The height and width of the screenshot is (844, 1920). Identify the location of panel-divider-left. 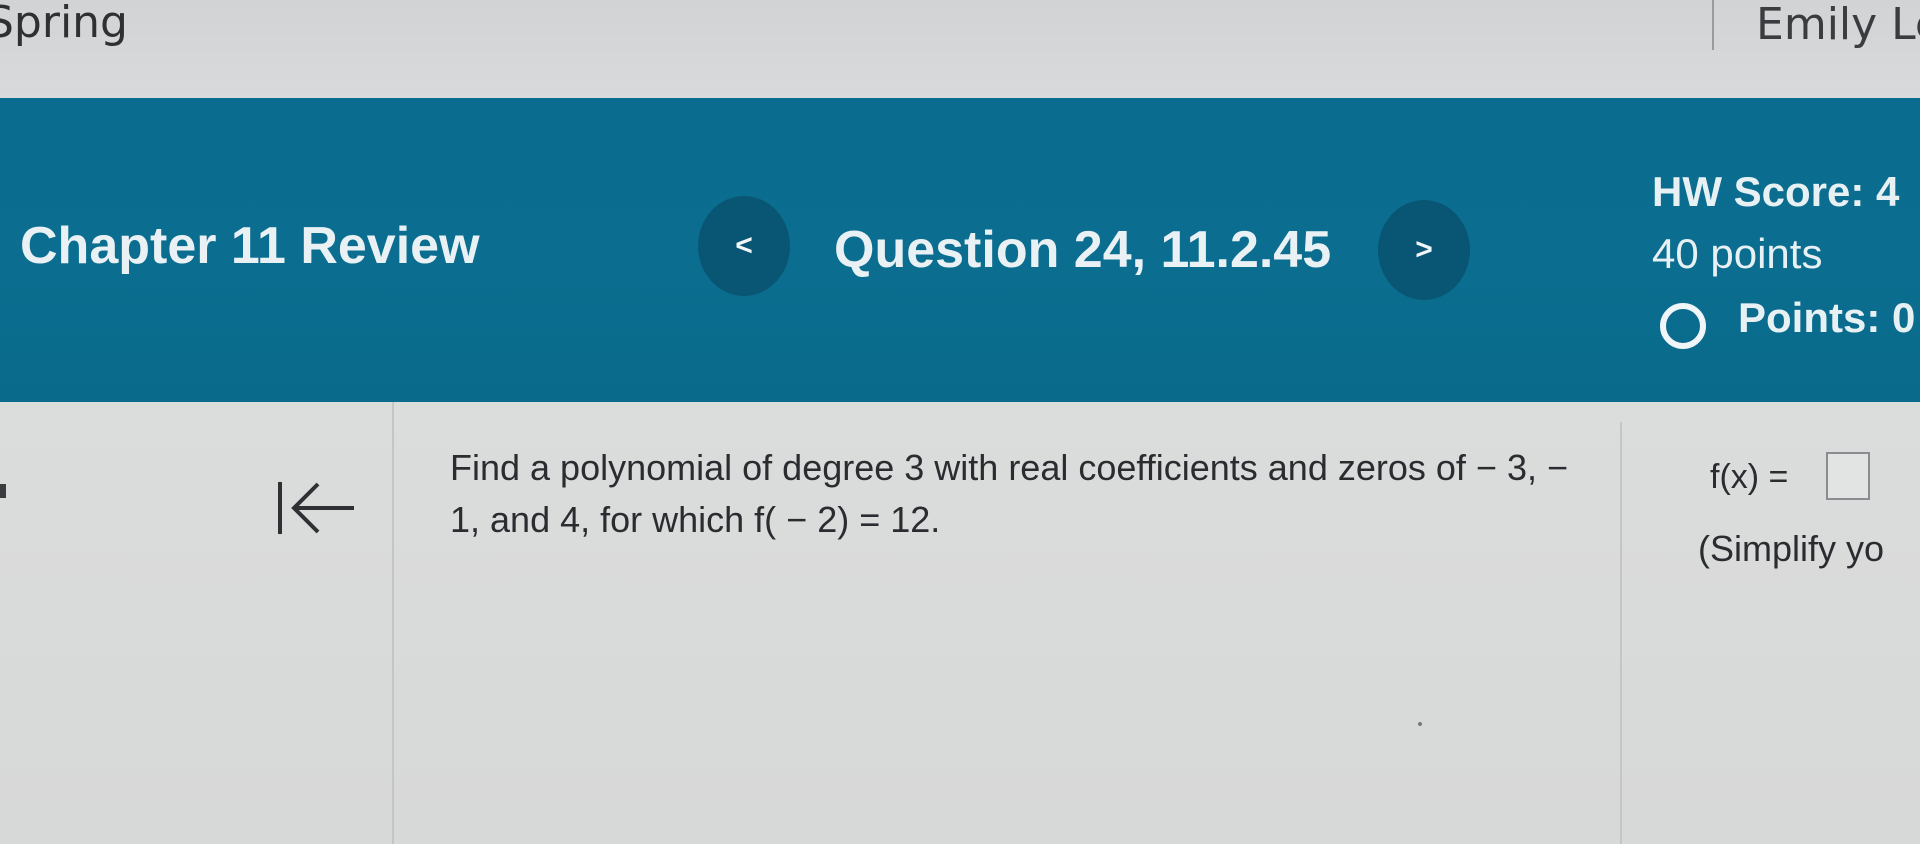
(393, 623).